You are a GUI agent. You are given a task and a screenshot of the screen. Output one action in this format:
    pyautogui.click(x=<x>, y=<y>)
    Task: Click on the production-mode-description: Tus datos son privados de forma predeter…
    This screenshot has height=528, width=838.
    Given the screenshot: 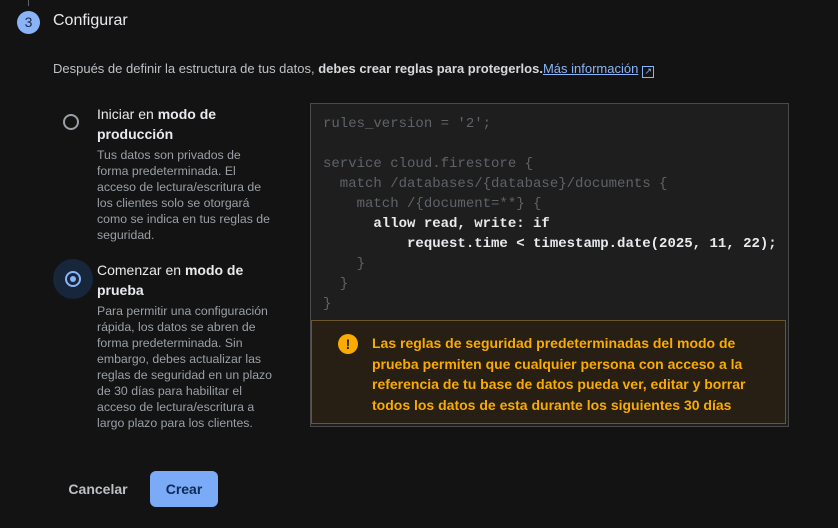 What is the action you would take?
    pyautogui.click(x=183, y=195)
    